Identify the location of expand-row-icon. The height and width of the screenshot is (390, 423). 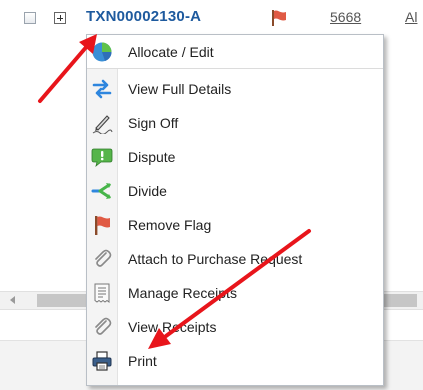
(60, 18).